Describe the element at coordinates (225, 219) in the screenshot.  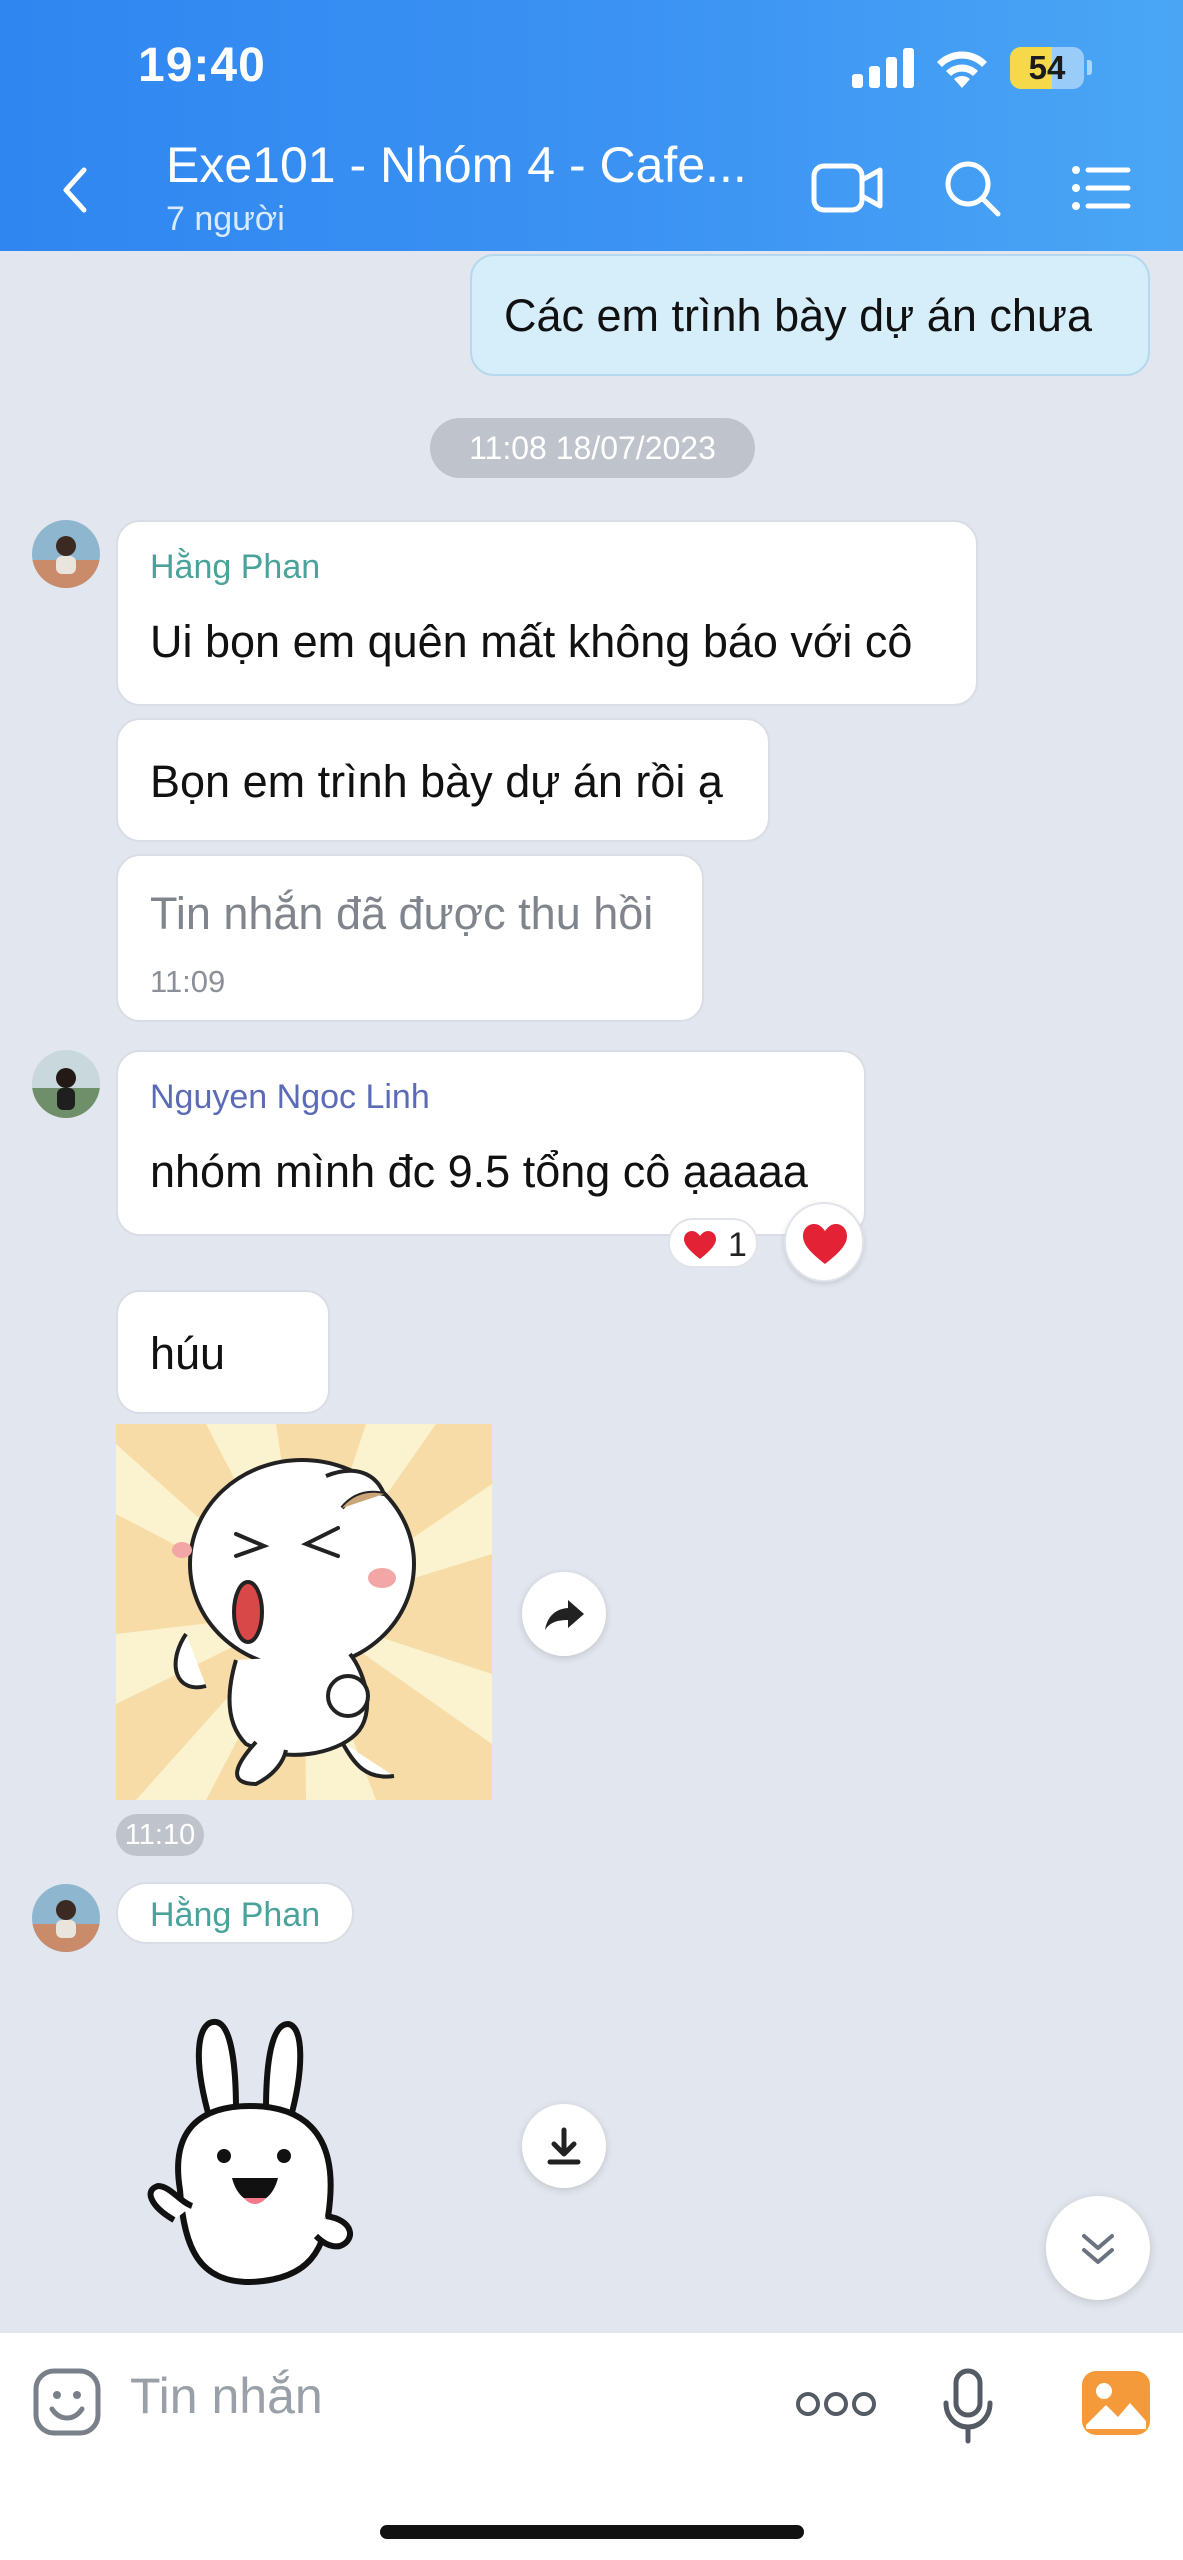
I see `member-count: 7 người` at that location.